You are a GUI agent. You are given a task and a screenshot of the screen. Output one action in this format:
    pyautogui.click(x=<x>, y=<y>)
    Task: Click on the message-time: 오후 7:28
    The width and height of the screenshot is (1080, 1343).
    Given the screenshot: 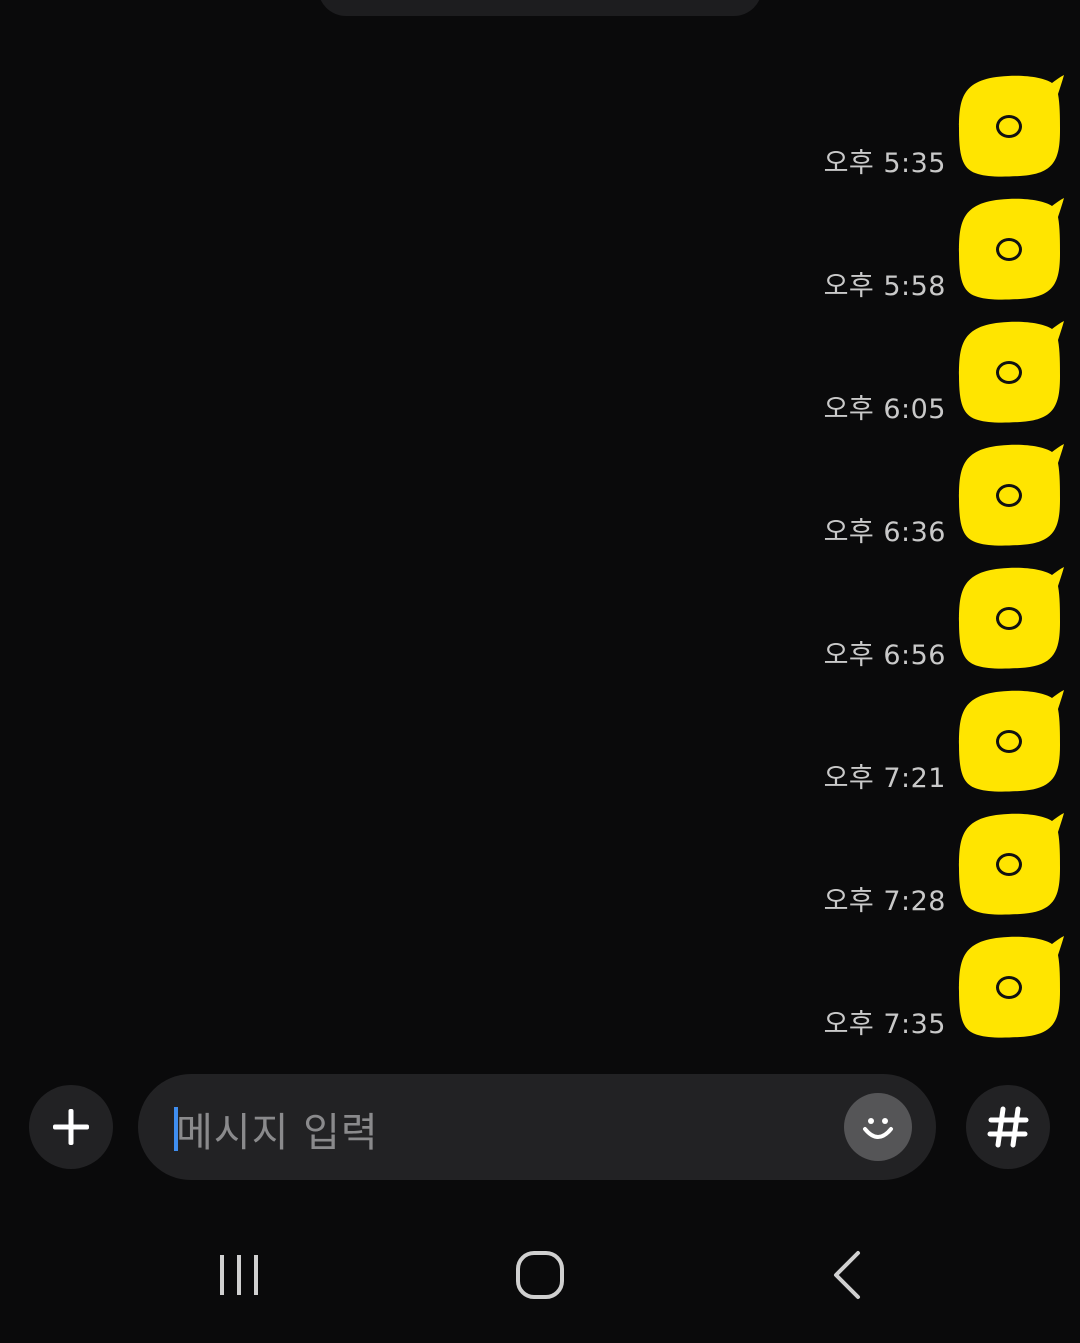 What is the action you would take?
    pyautogui.click(x=884, y=901)
    